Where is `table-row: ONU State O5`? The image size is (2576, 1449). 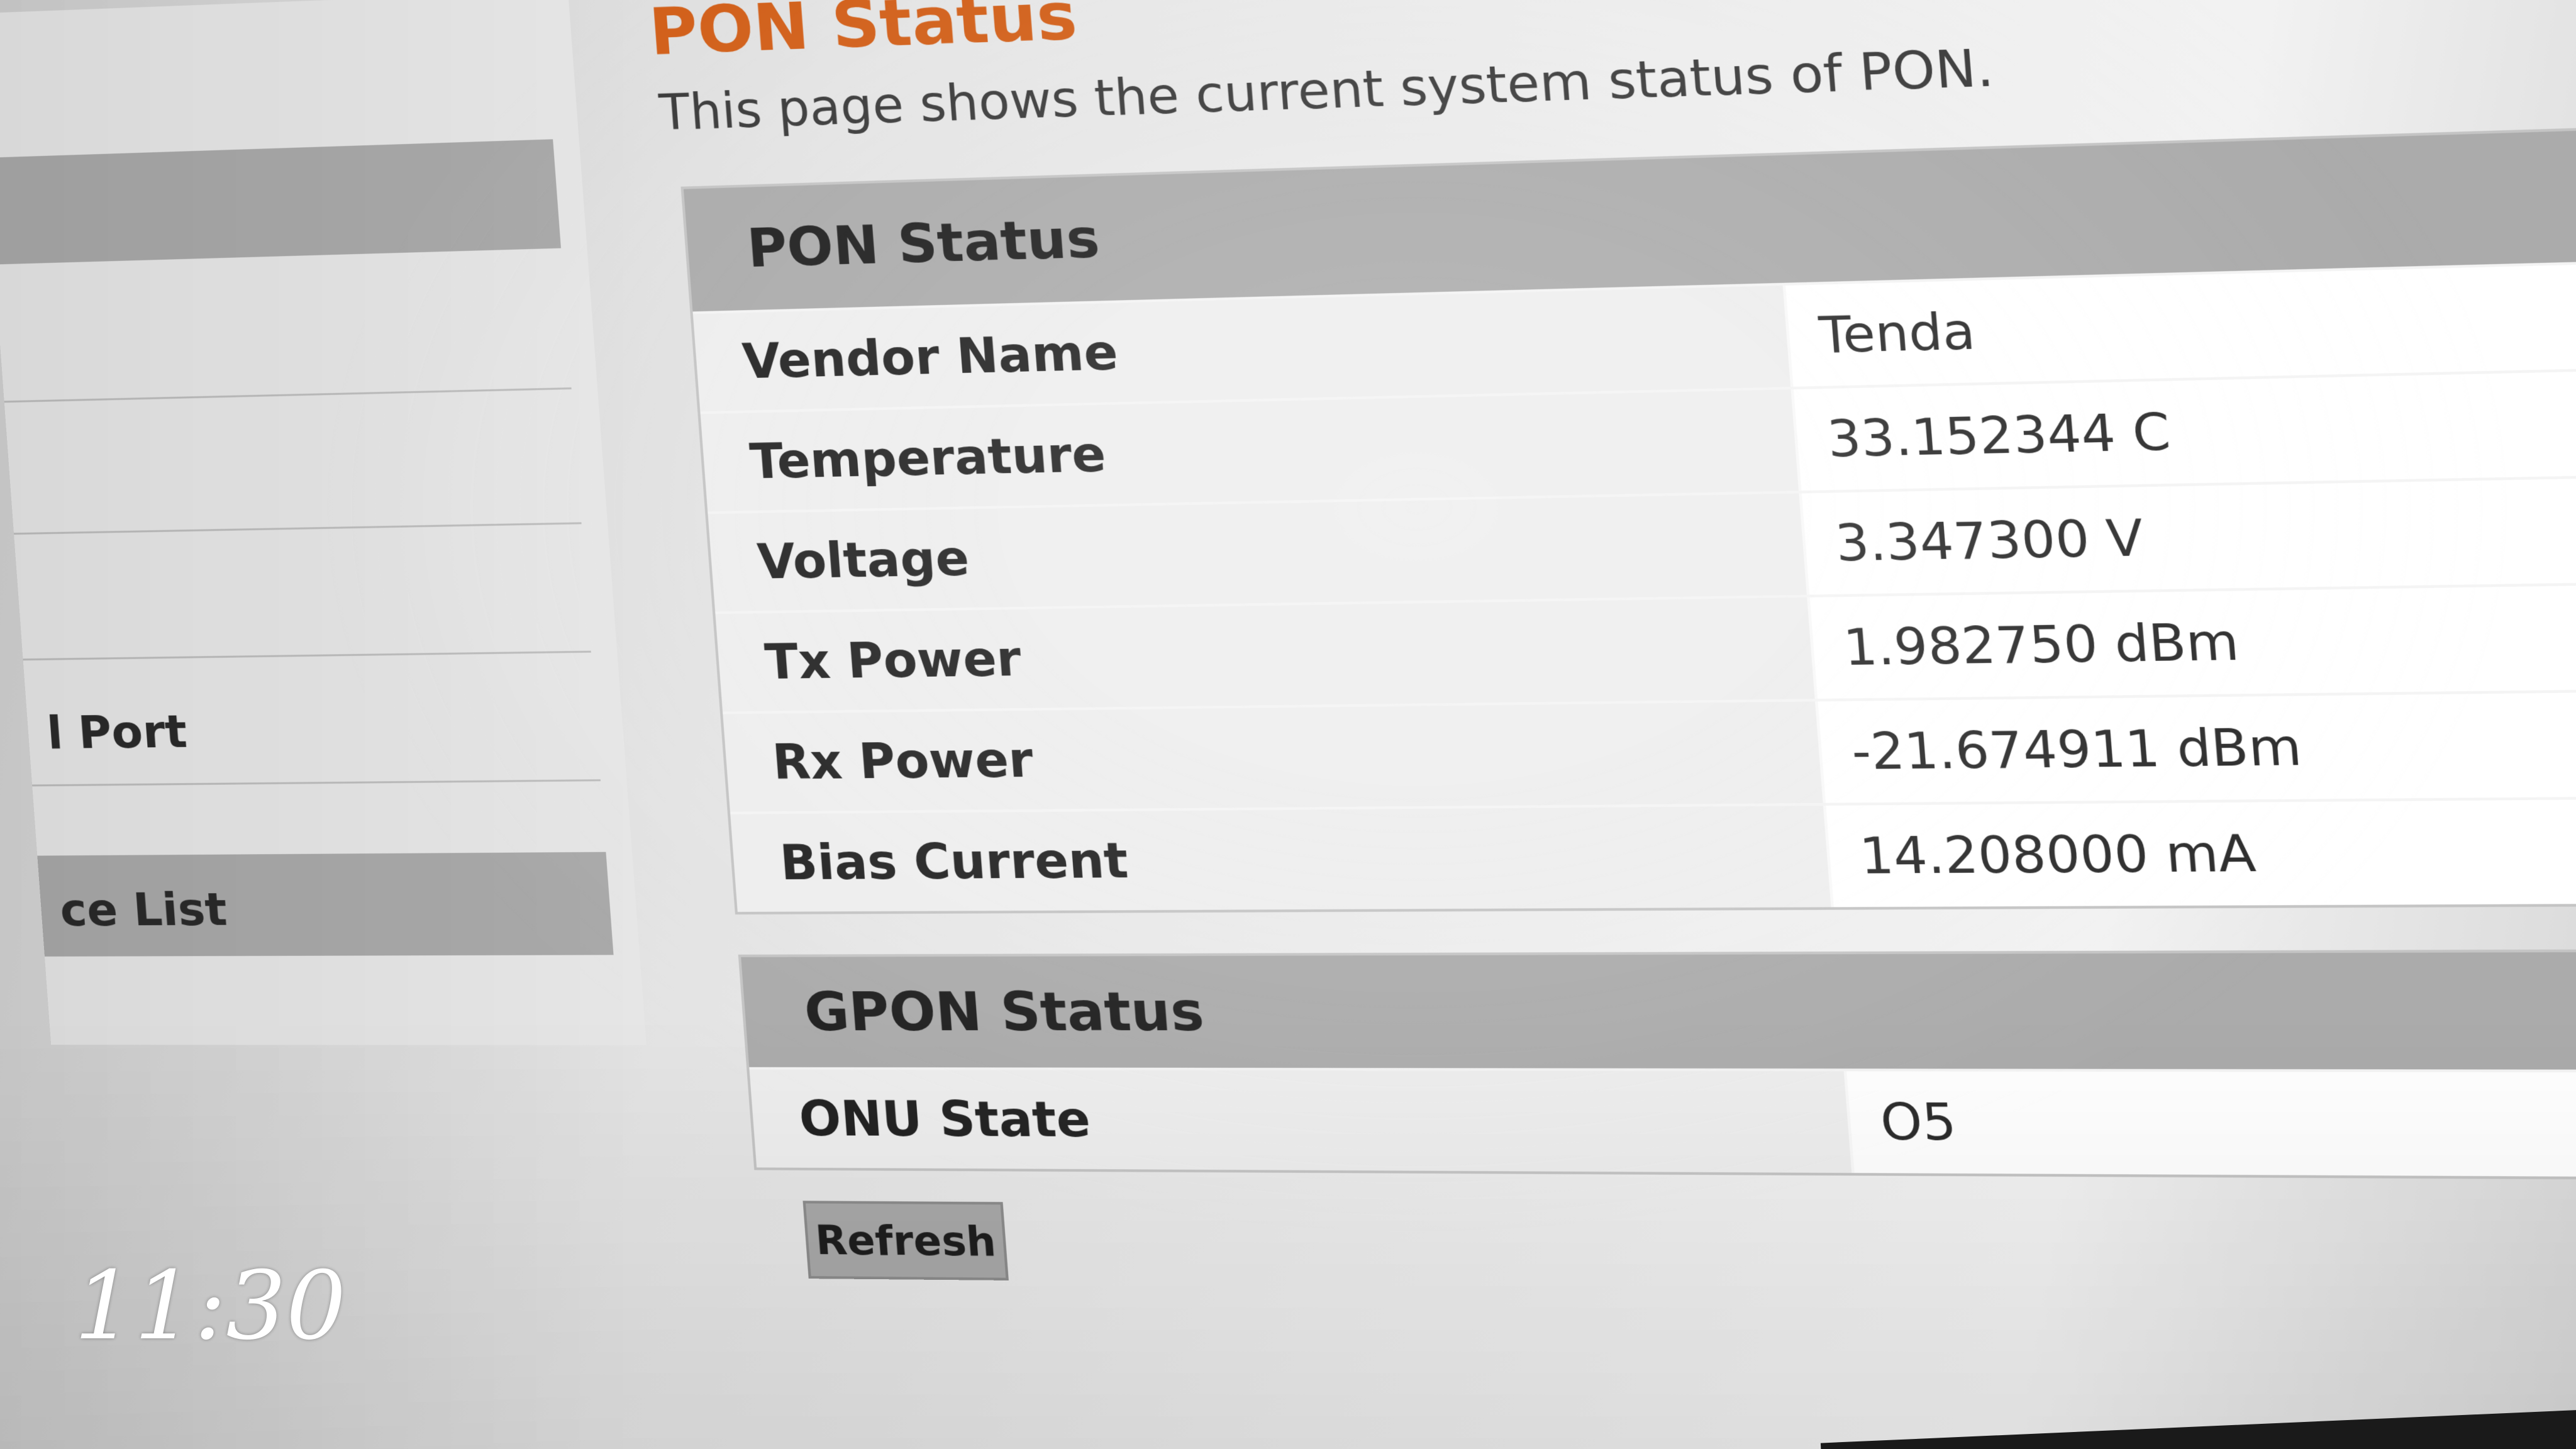
table-row: ONU State O5 is located at coordinates (1662, 1123).